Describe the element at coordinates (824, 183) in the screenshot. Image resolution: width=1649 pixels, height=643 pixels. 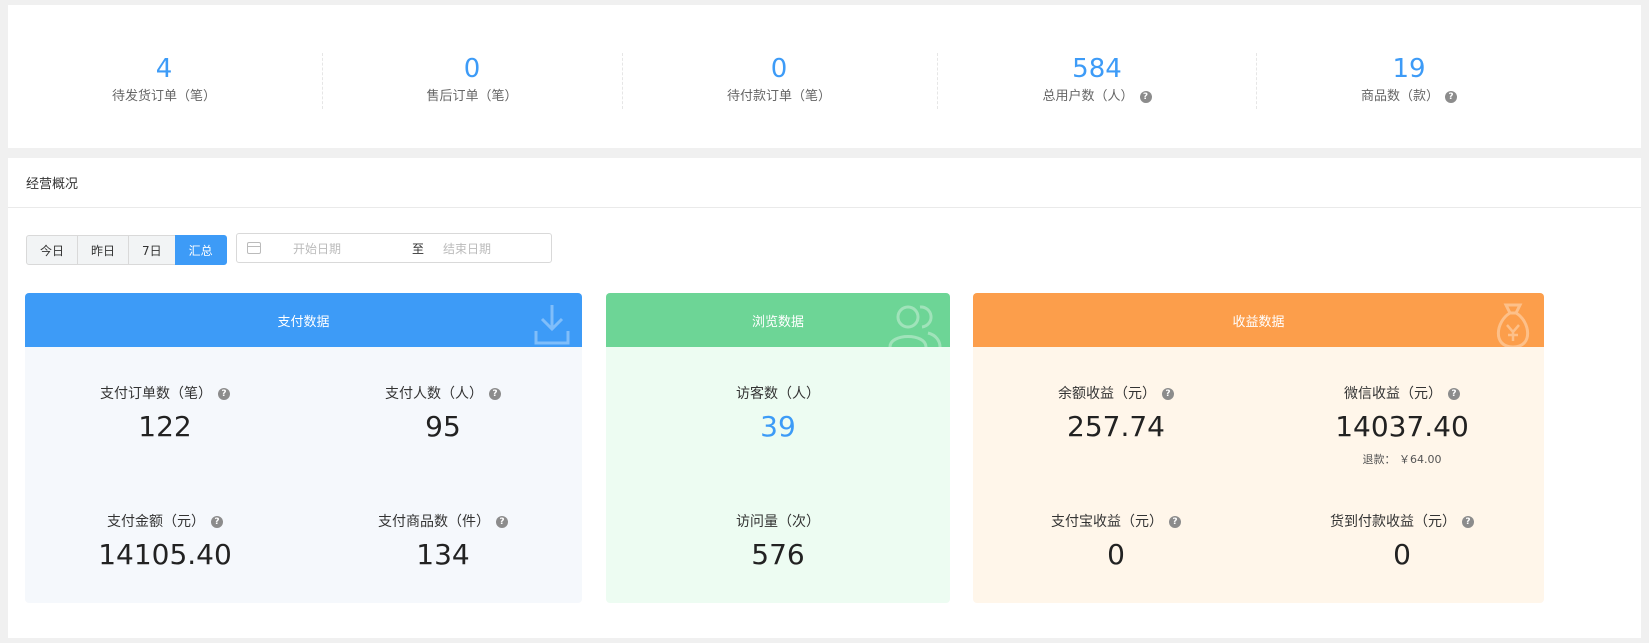
I see `overview-title: 经营概况` at that location.